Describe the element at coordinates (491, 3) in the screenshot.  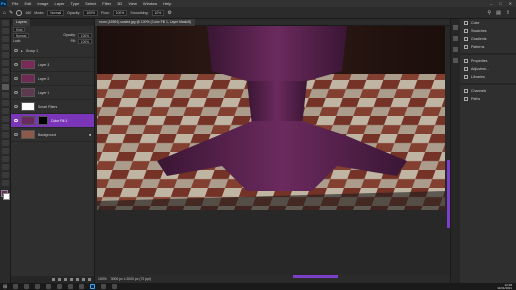
I see `minimize-icon: –` at that location.